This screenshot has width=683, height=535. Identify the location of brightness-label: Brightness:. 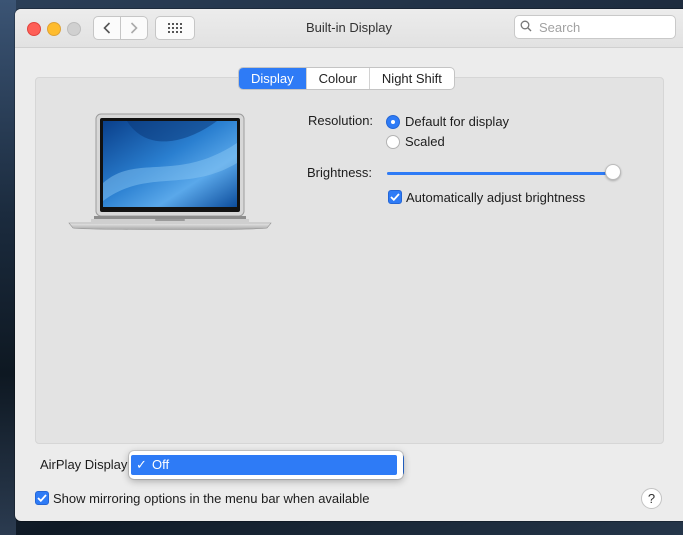
(340, 172).